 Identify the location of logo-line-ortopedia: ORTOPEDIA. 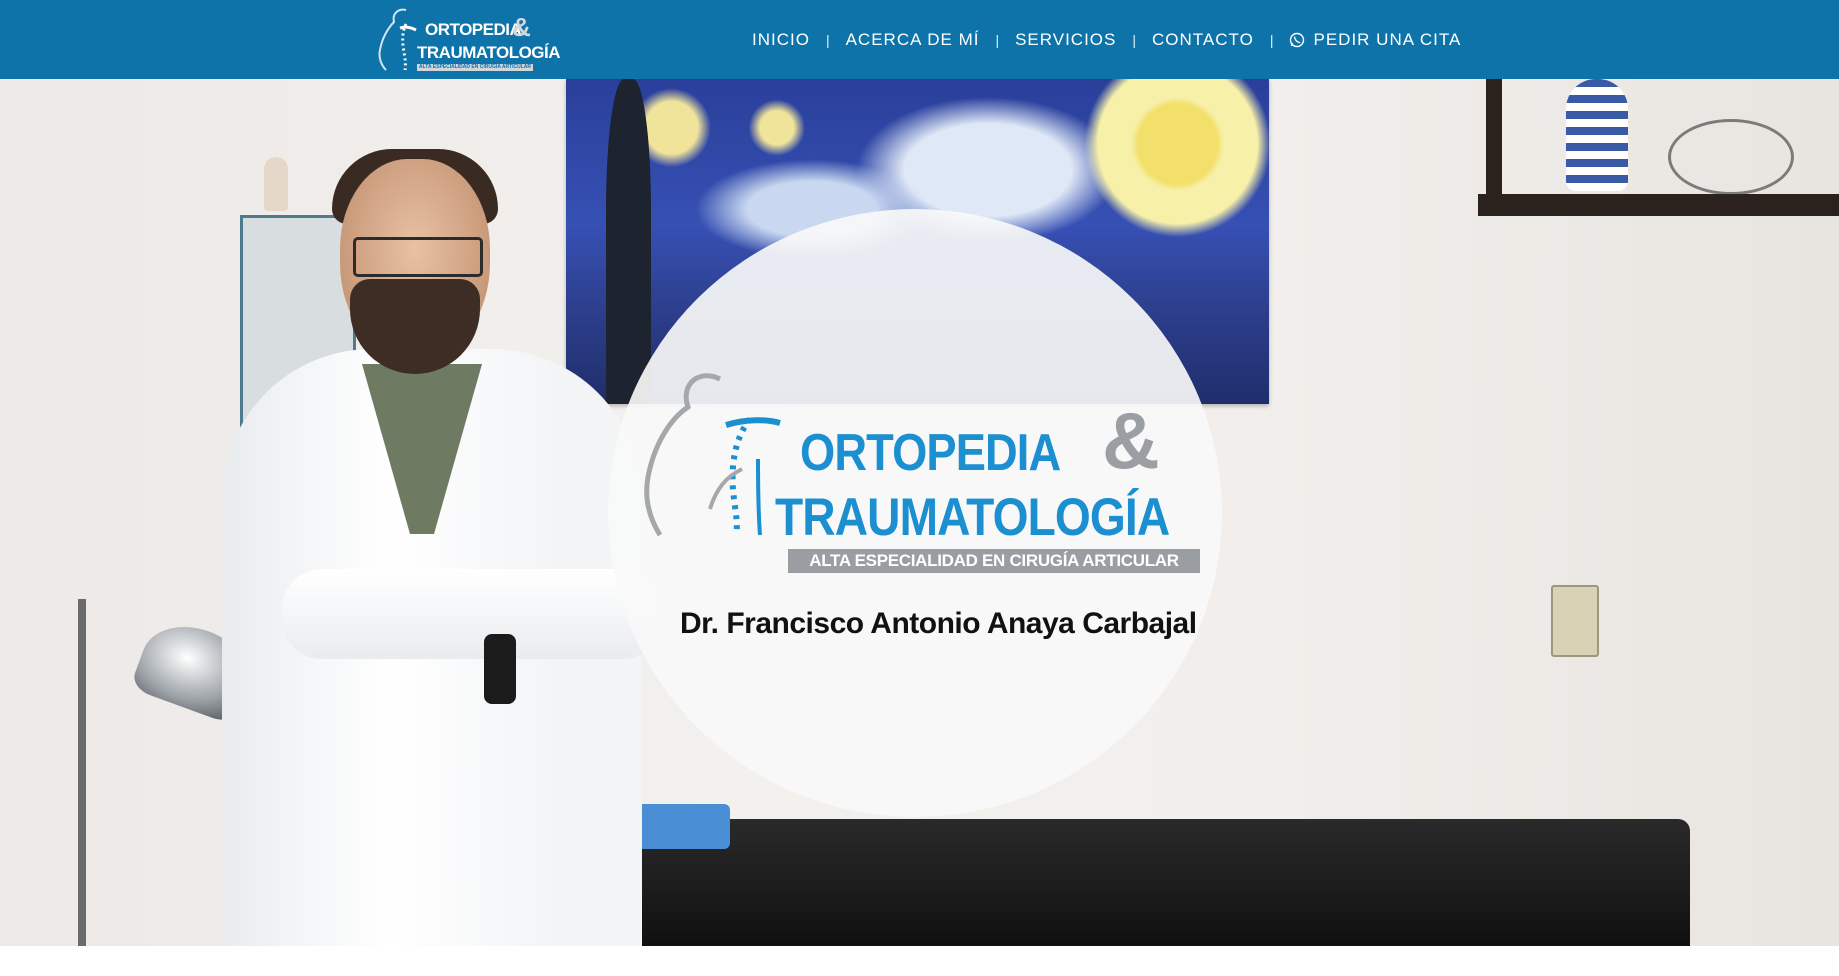
(473, 29).